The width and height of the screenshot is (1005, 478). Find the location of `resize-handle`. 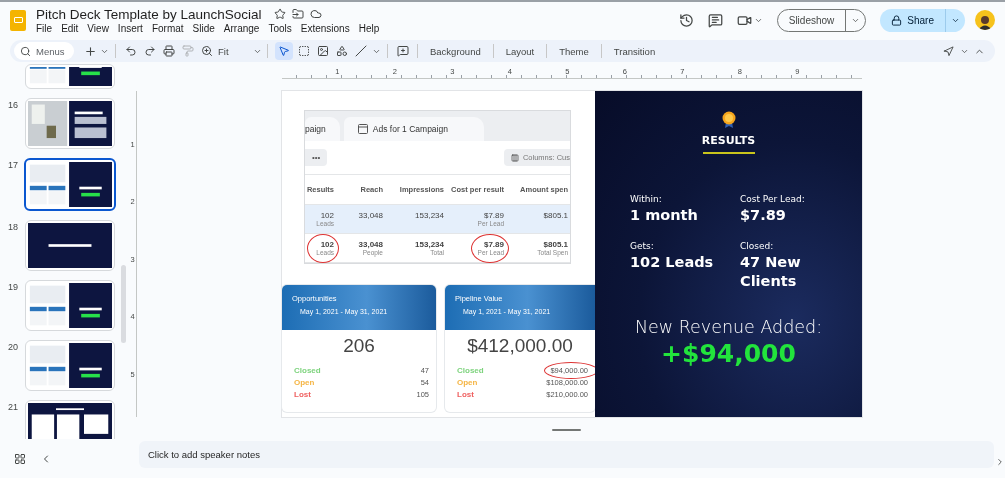

resize-handle is located at coordinates (566, 430).